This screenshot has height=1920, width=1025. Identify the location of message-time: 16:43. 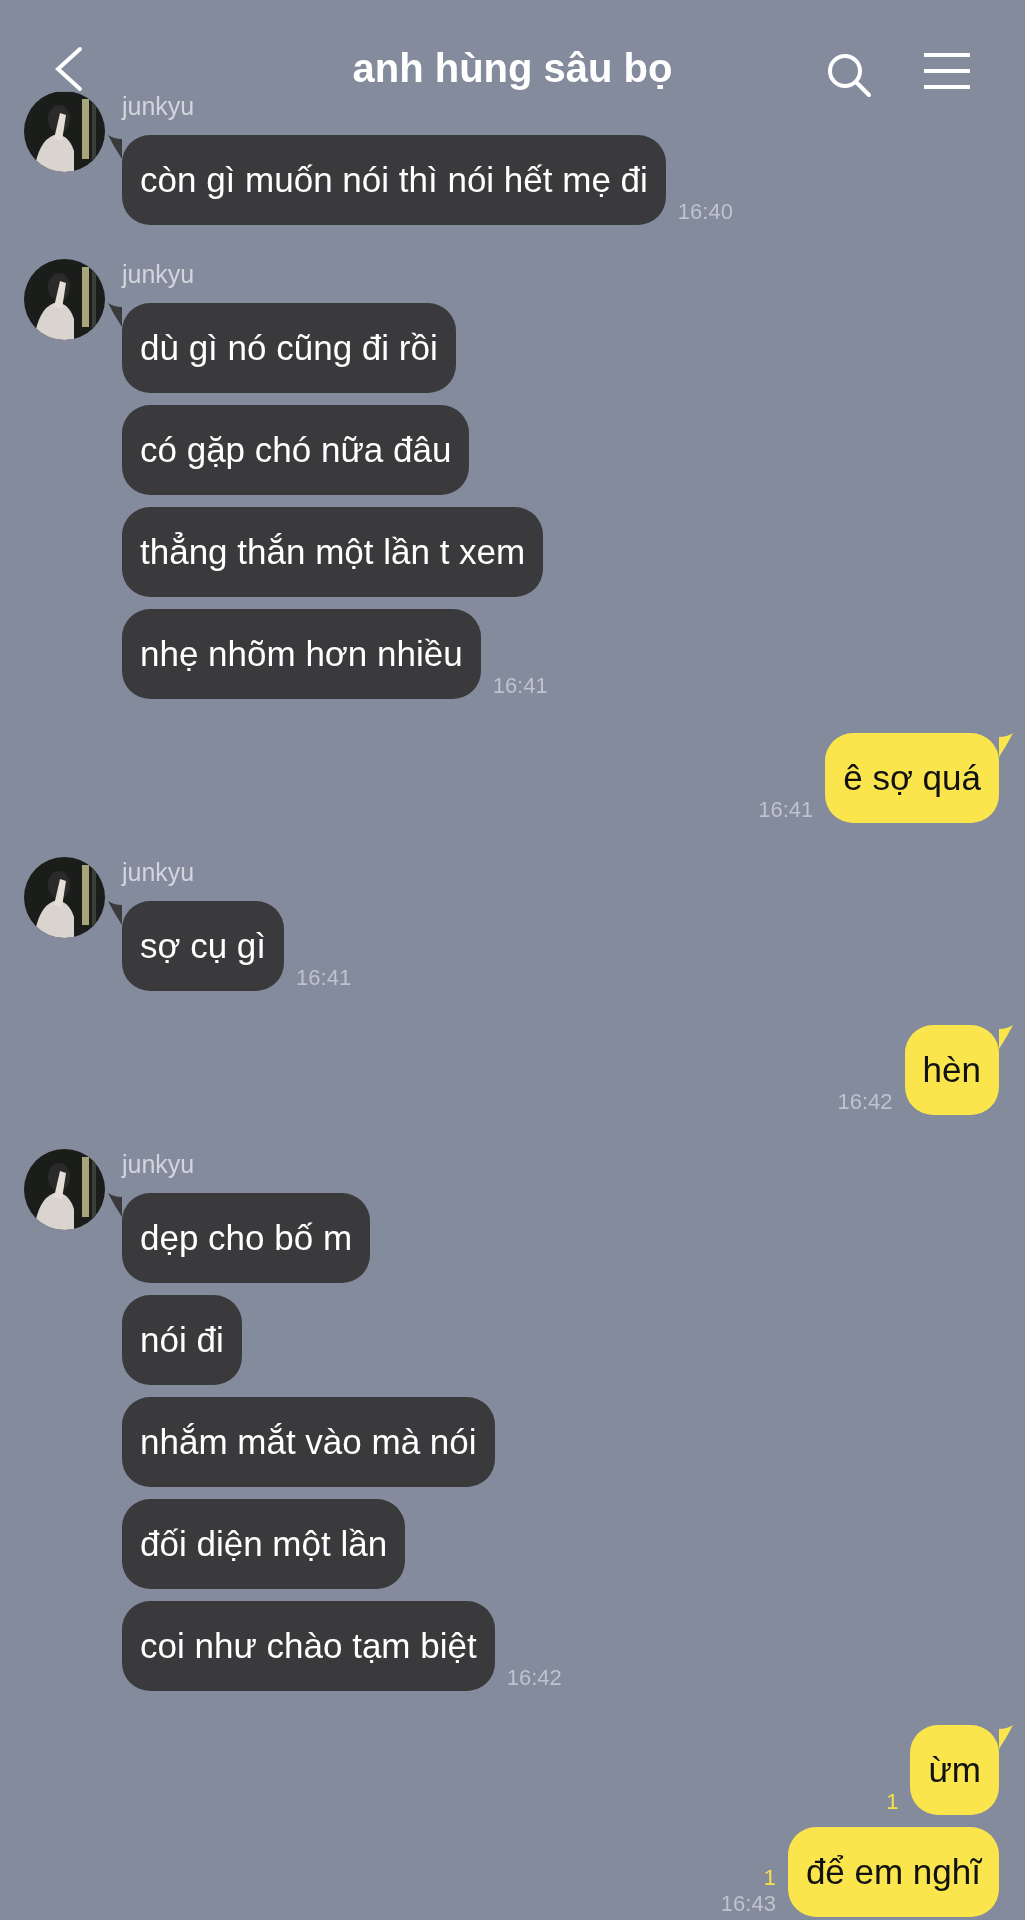
(748, 1904).